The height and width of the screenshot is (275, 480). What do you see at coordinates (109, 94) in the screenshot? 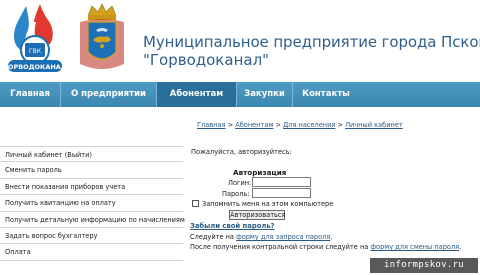
I see `nav-item-about: О предприятии` at bounding box center [109, 94].